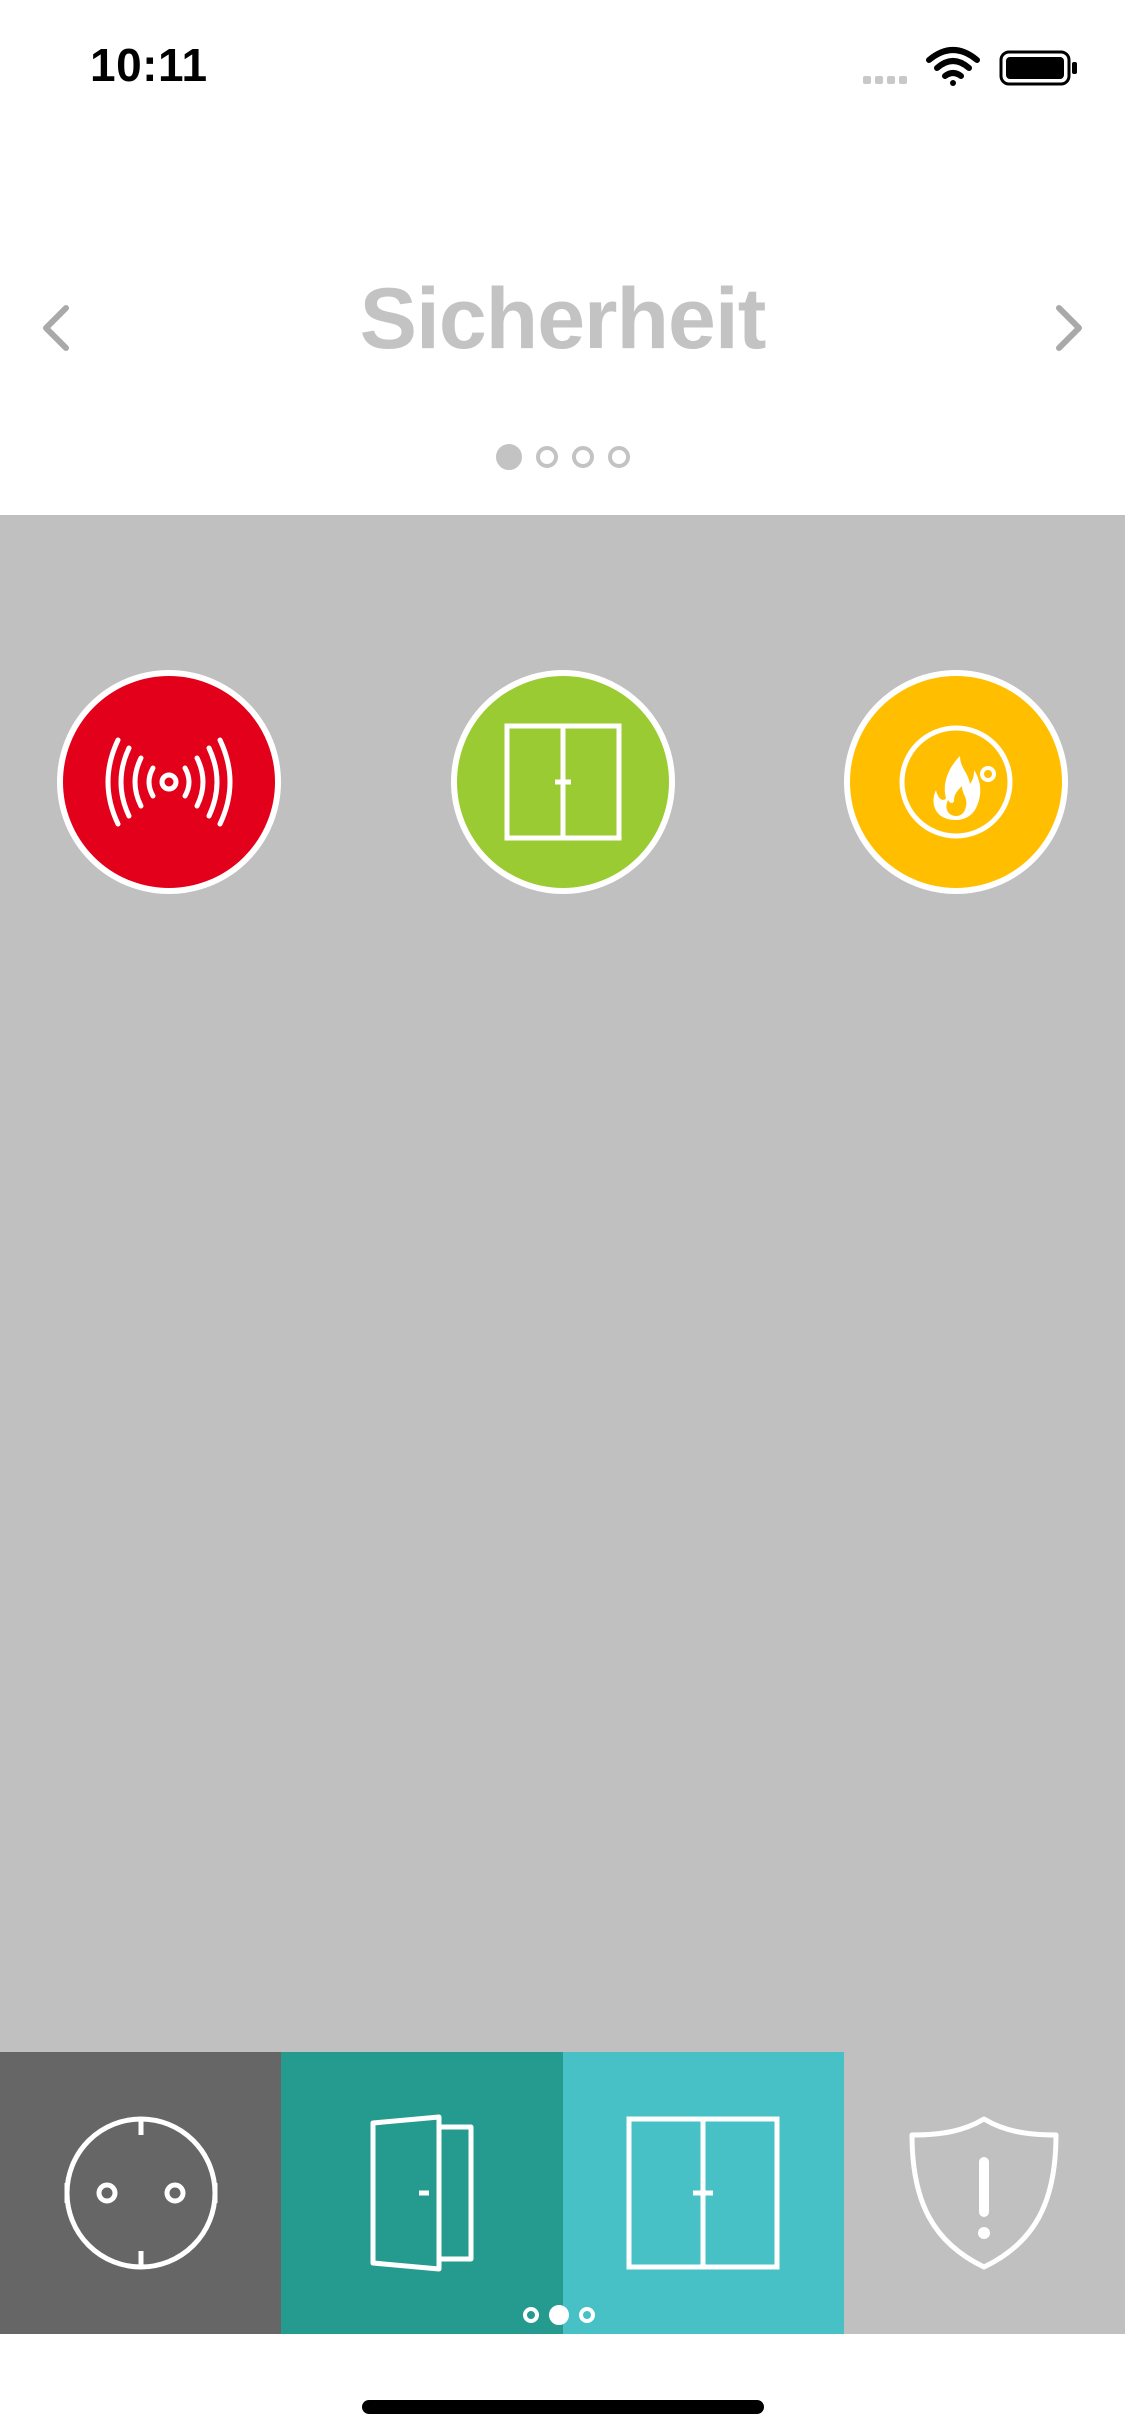 This screenshot has width=1125, height=2436. I want to click on bottom-pager, so click(559, 2315).